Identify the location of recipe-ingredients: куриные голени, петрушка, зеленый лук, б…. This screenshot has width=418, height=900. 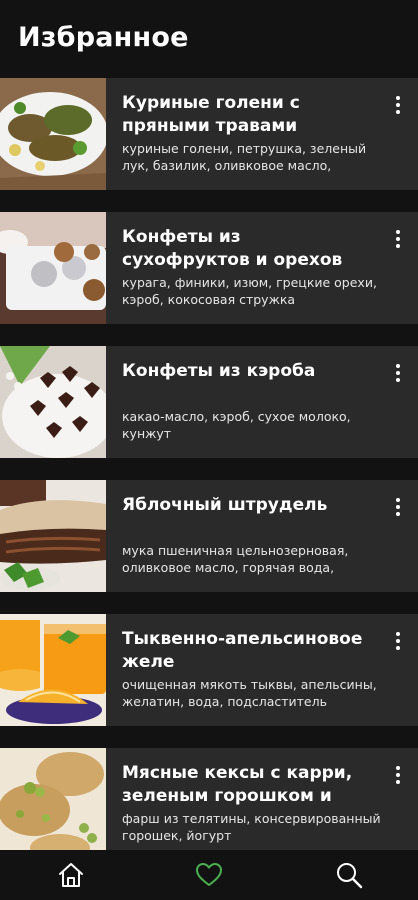
(244, 157).